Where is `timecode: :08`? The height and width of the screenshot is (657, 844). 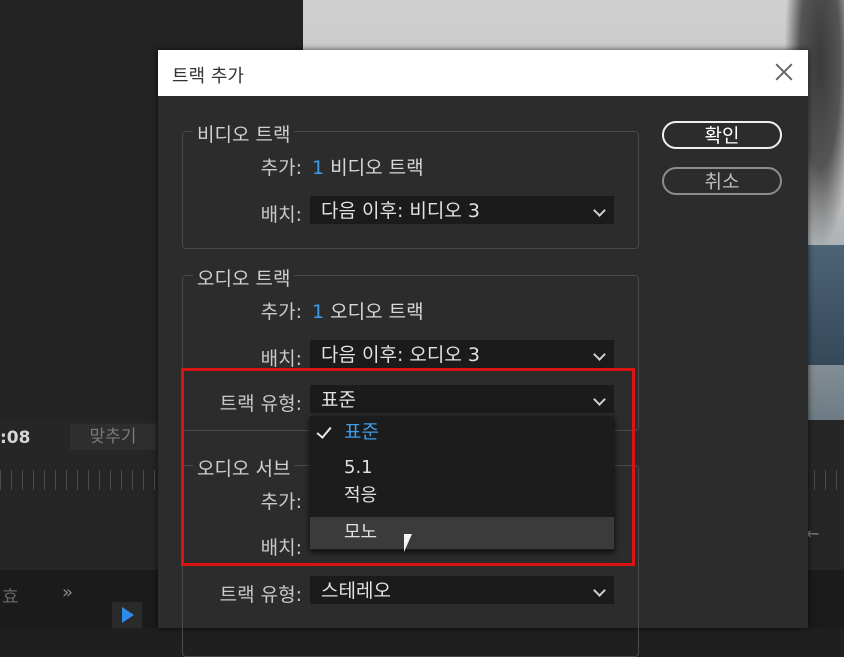 timecode: :08 is located at coordinates (15, 438).